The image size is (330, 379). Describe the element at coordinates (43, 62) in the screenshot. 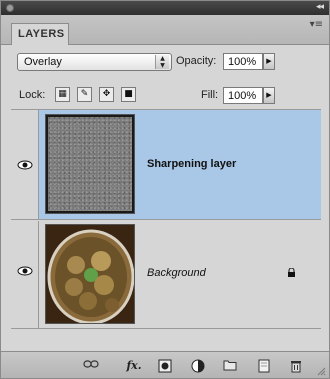

I see `blend-mode-value: Overlay` at that location.